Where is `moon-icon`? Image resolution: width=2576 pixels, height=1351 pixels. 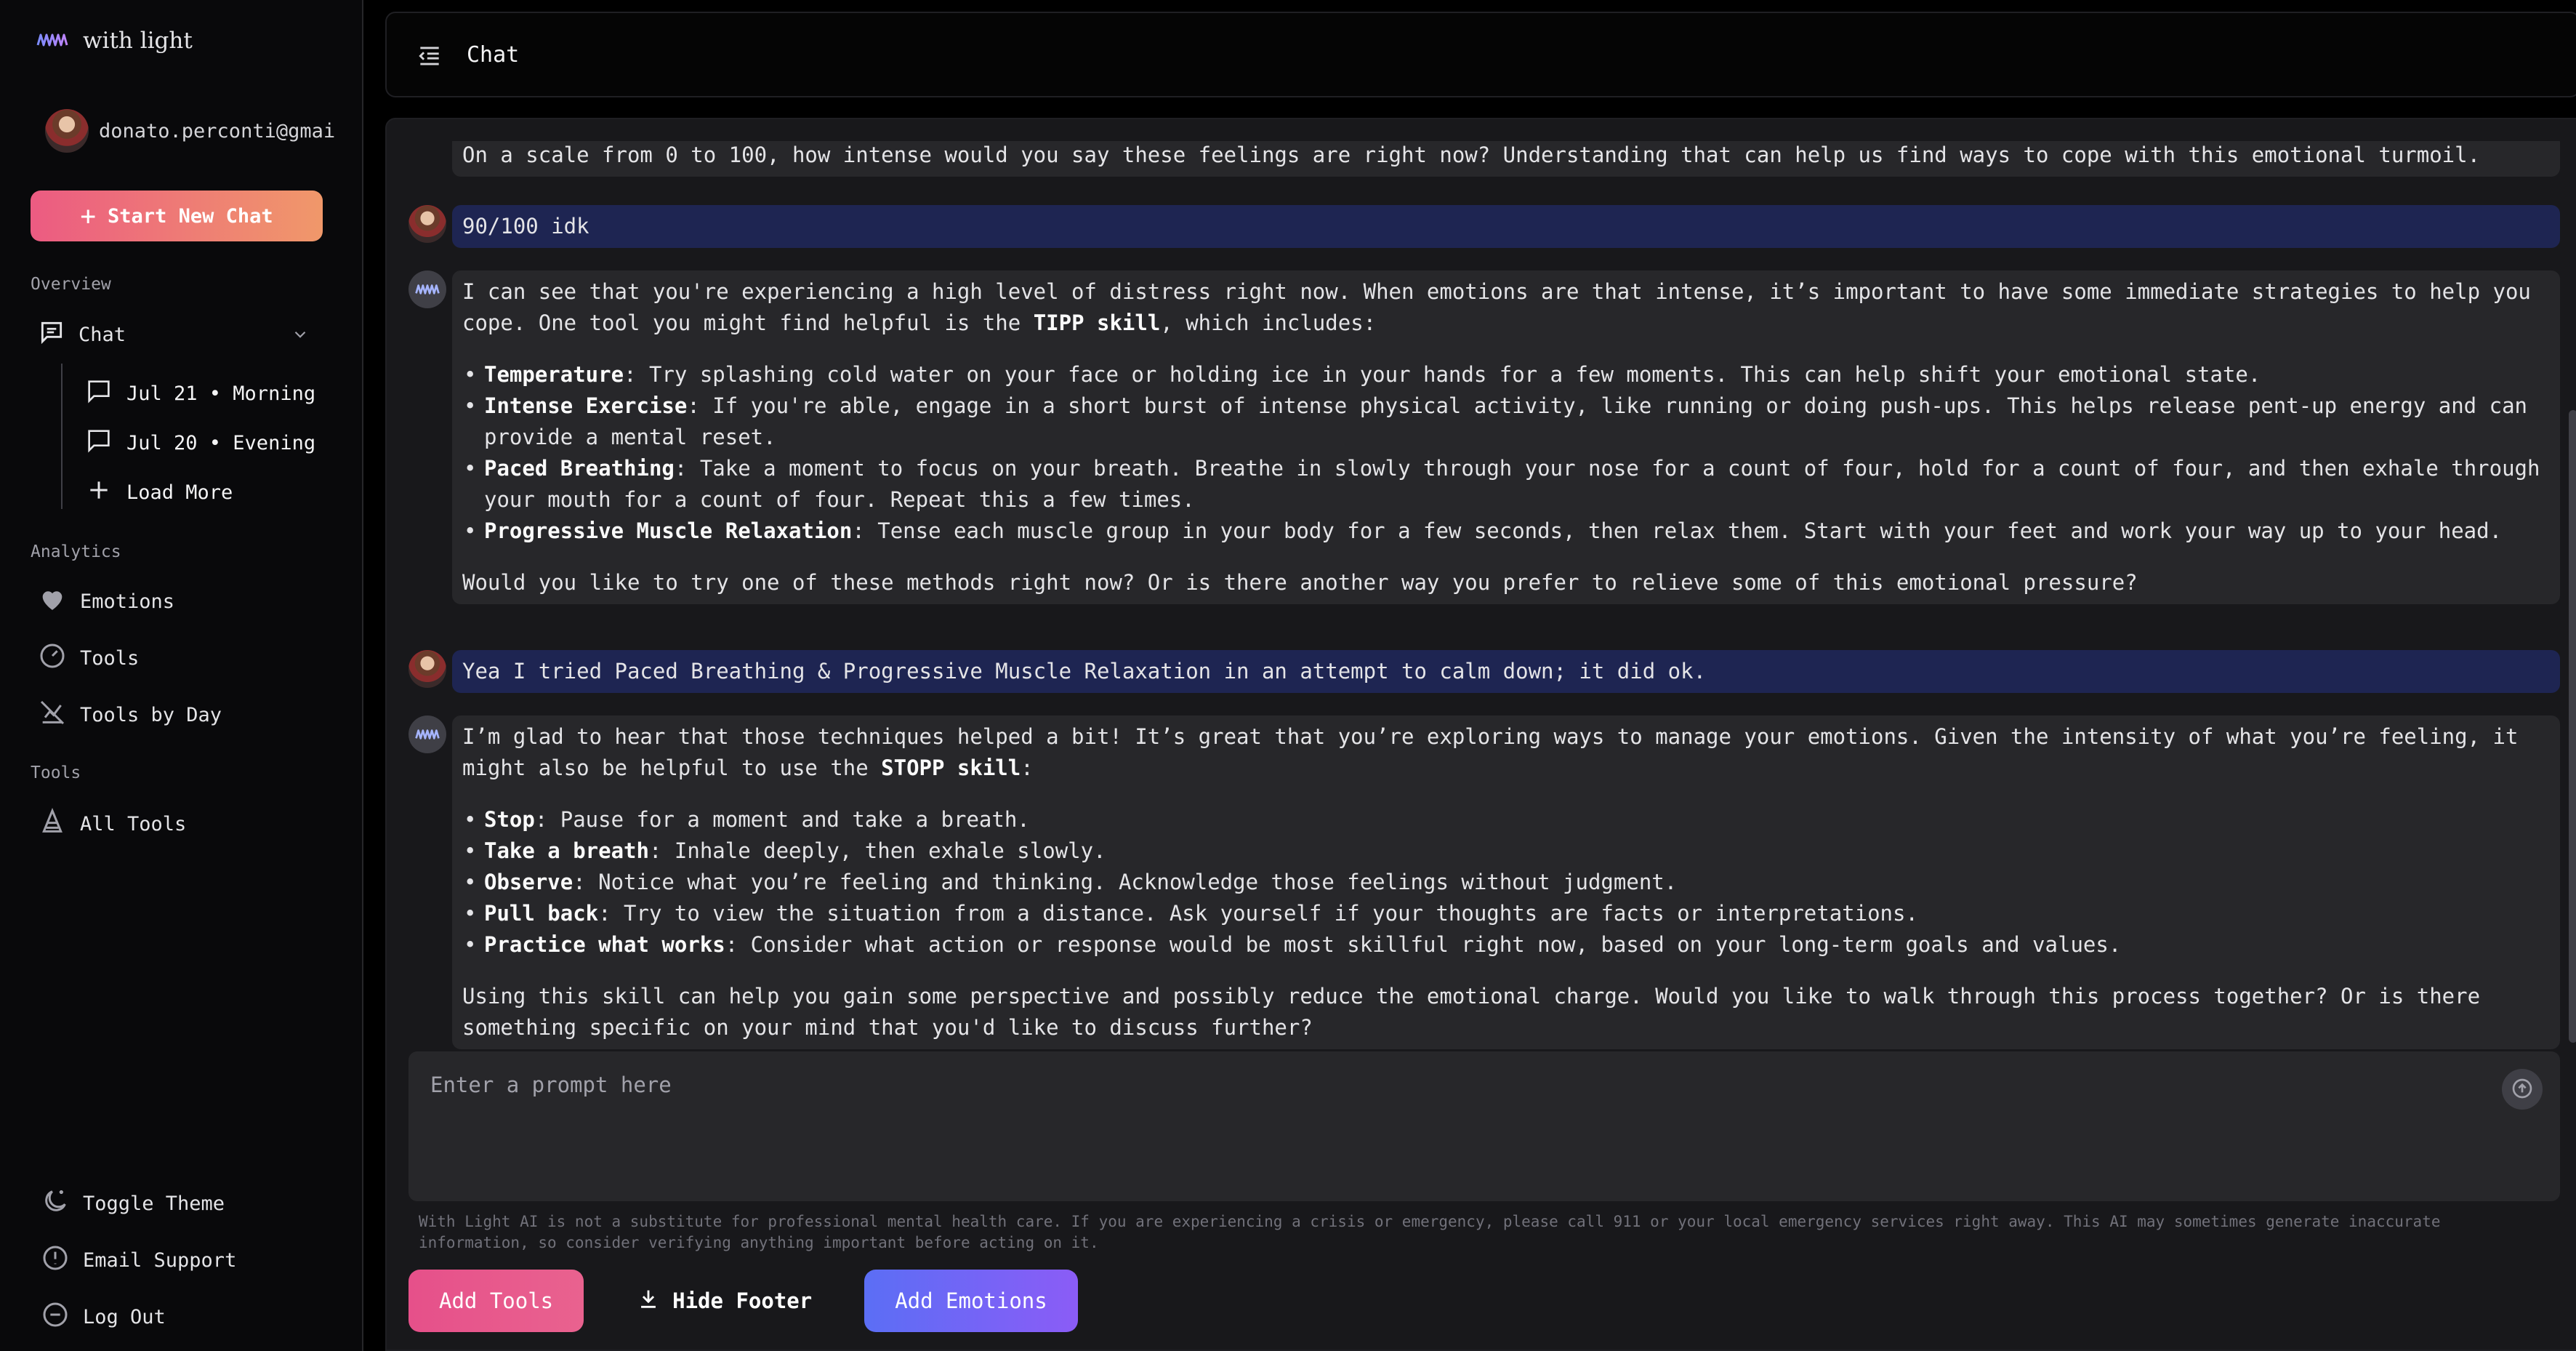
moon-icon is located at coordinates (55, 1204).